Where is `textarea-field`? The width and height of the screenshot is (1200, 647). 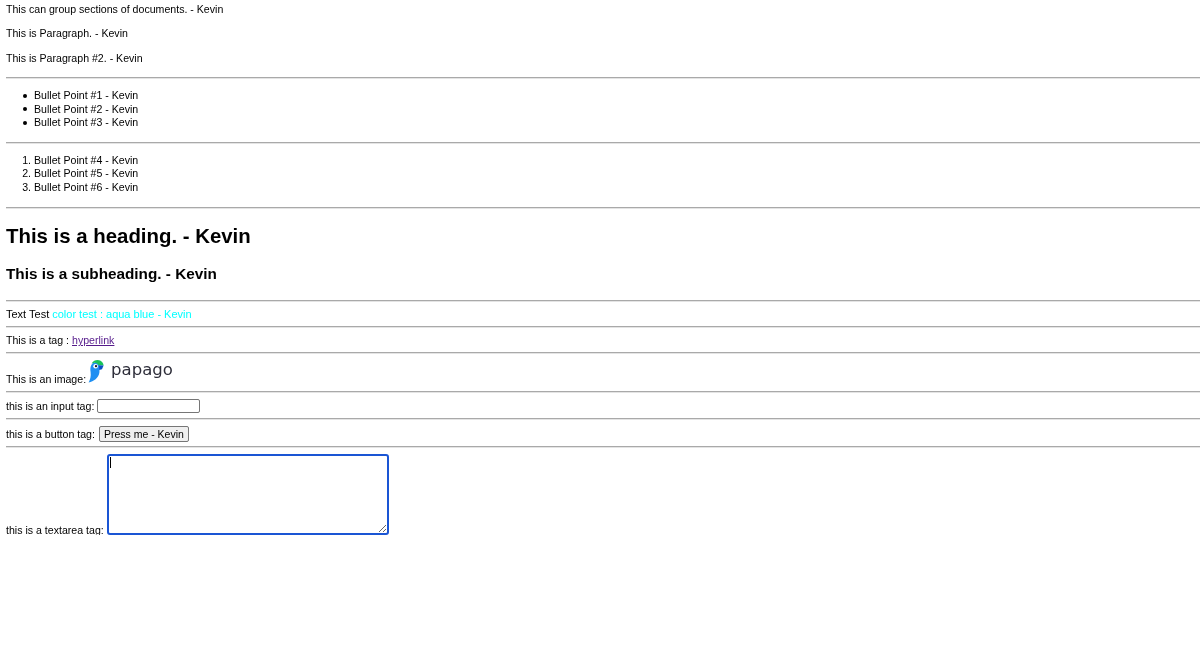
textarea-field is located at coordinates (247, 494).